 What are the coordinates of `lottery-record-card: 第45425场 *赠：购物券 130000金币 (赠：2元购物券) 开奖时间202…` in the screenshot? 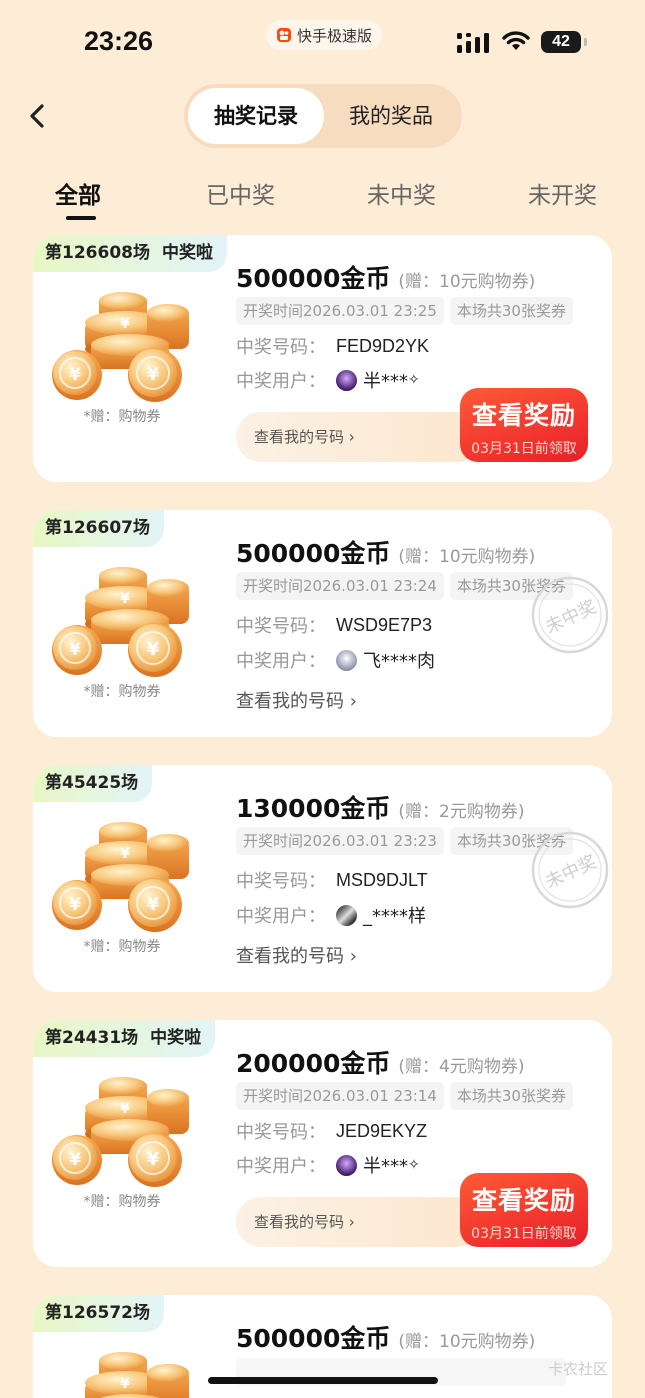 It's located at (322, 878).